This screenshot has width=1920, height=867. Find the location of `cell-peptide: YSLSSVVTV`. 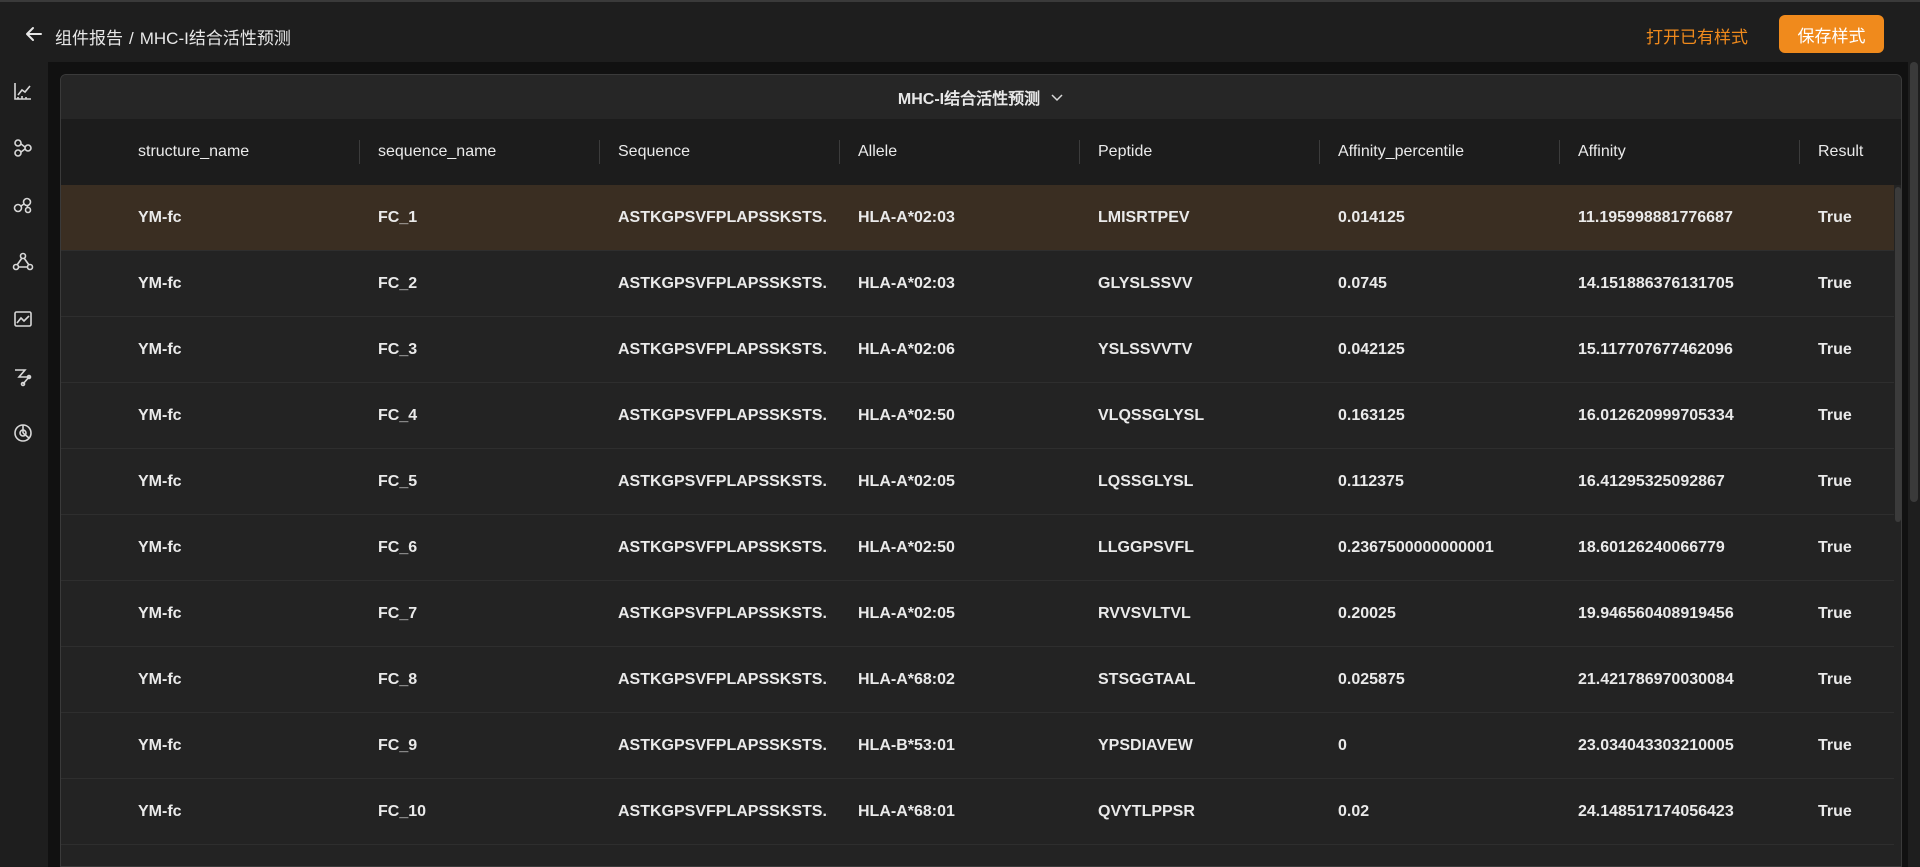

cell-peptide: YSLSSVVTV is located at coordinates (1145, 349).